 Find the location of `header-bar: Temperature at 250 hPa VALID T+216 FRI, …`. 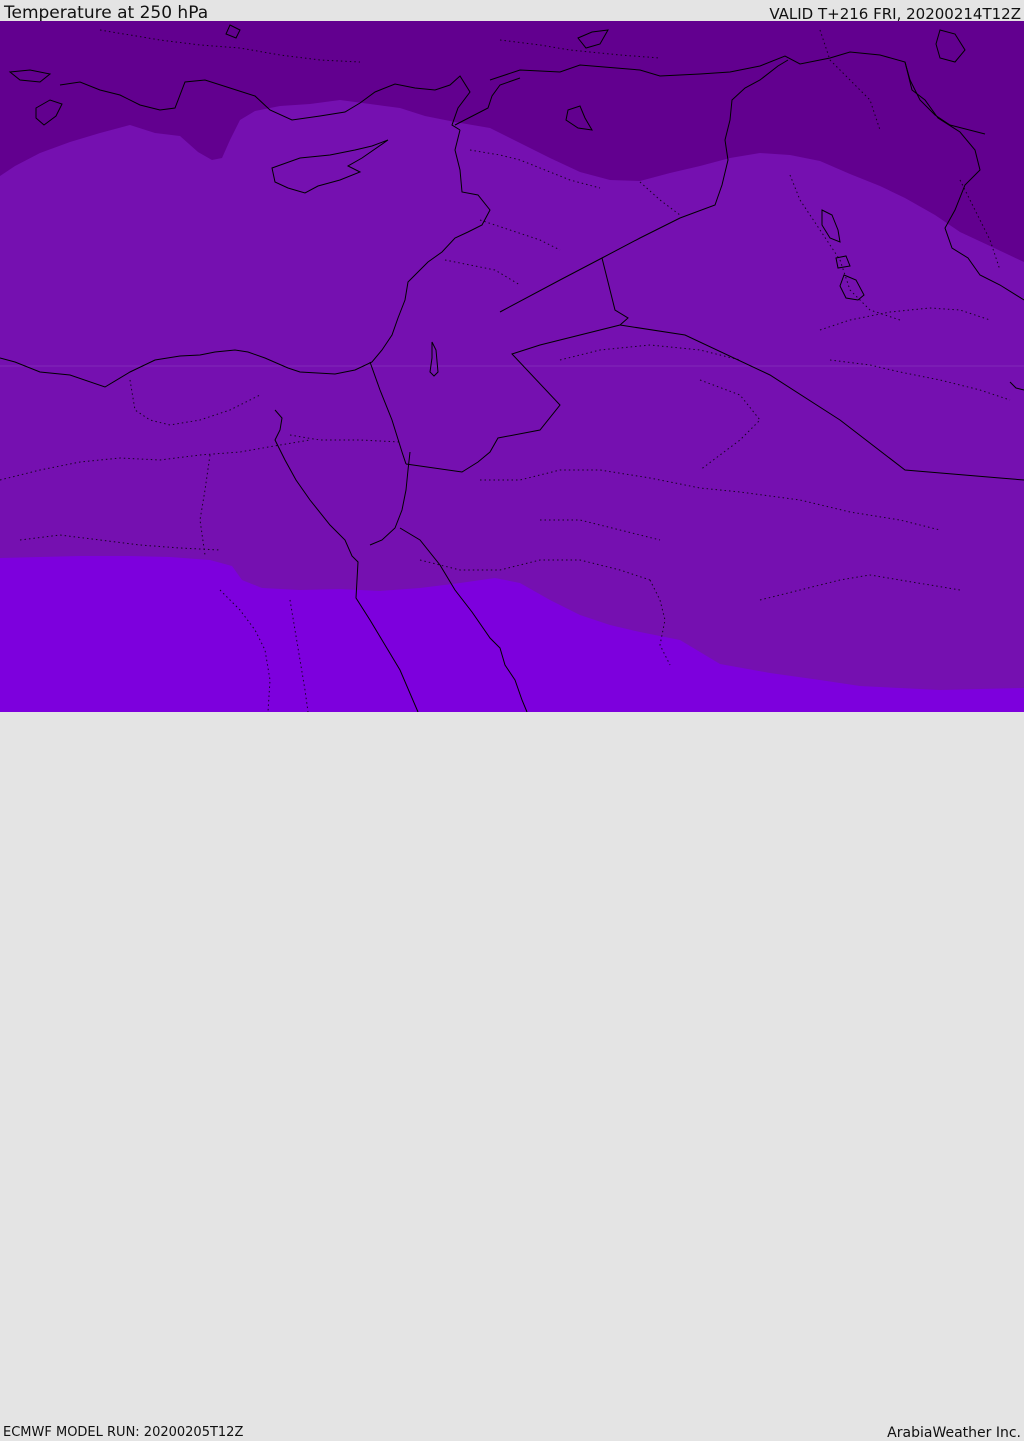

header-bar: Temperature at 250 hPa VALID T+216 FRI, … is located at coordinates (512, 11).